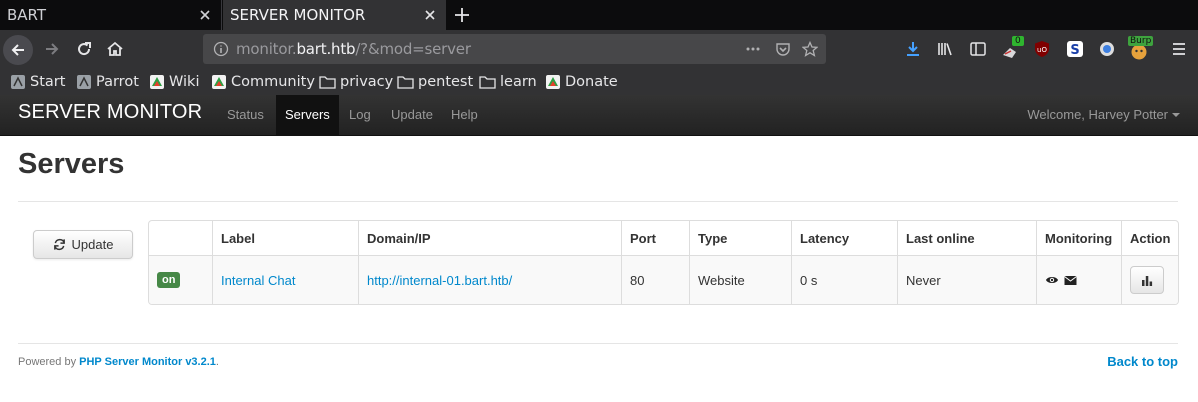 The image size is (1198, 402). I want to click on header-divider, so click(598, 201).